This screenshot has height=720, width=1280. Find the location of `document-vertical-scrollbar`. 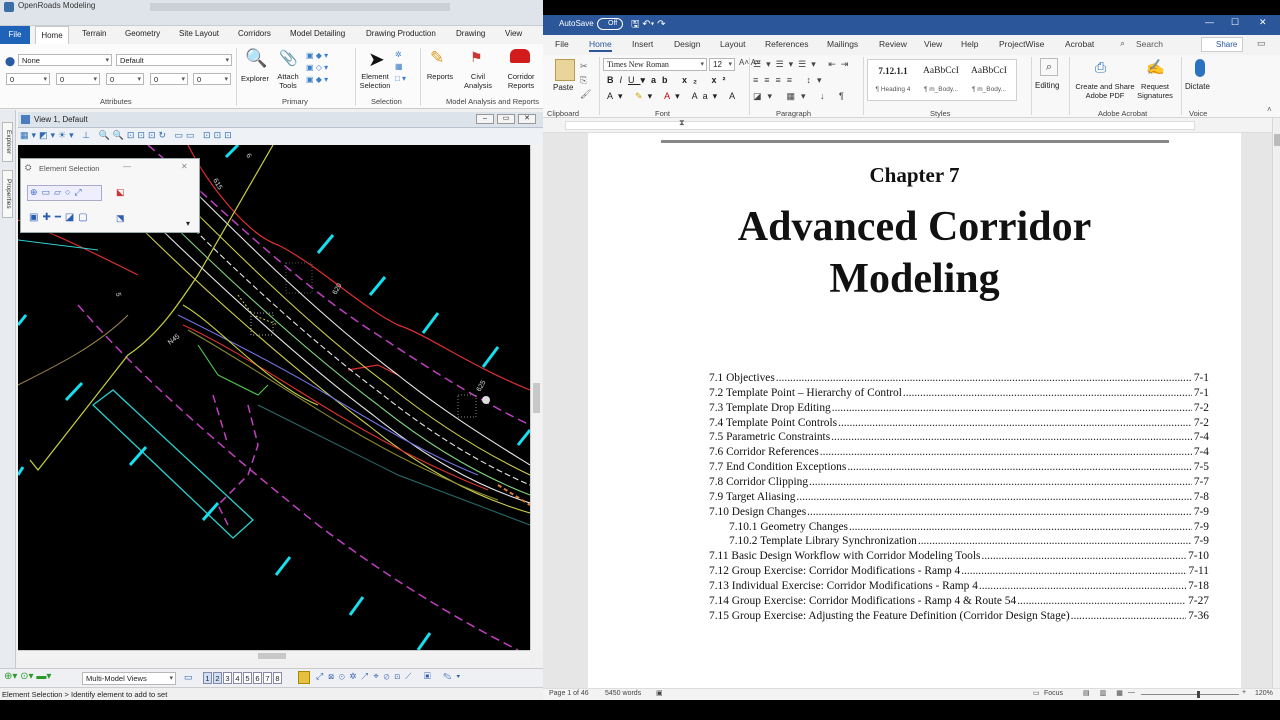

document-vertical-scrollbar is located at coordinates (1276, 403).